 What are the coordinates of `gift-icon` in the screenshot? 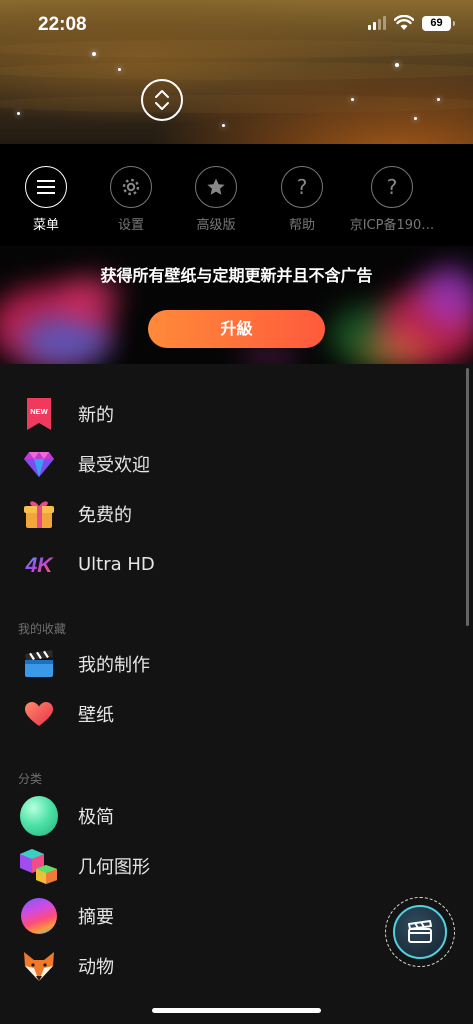 It's located at (39, 514).